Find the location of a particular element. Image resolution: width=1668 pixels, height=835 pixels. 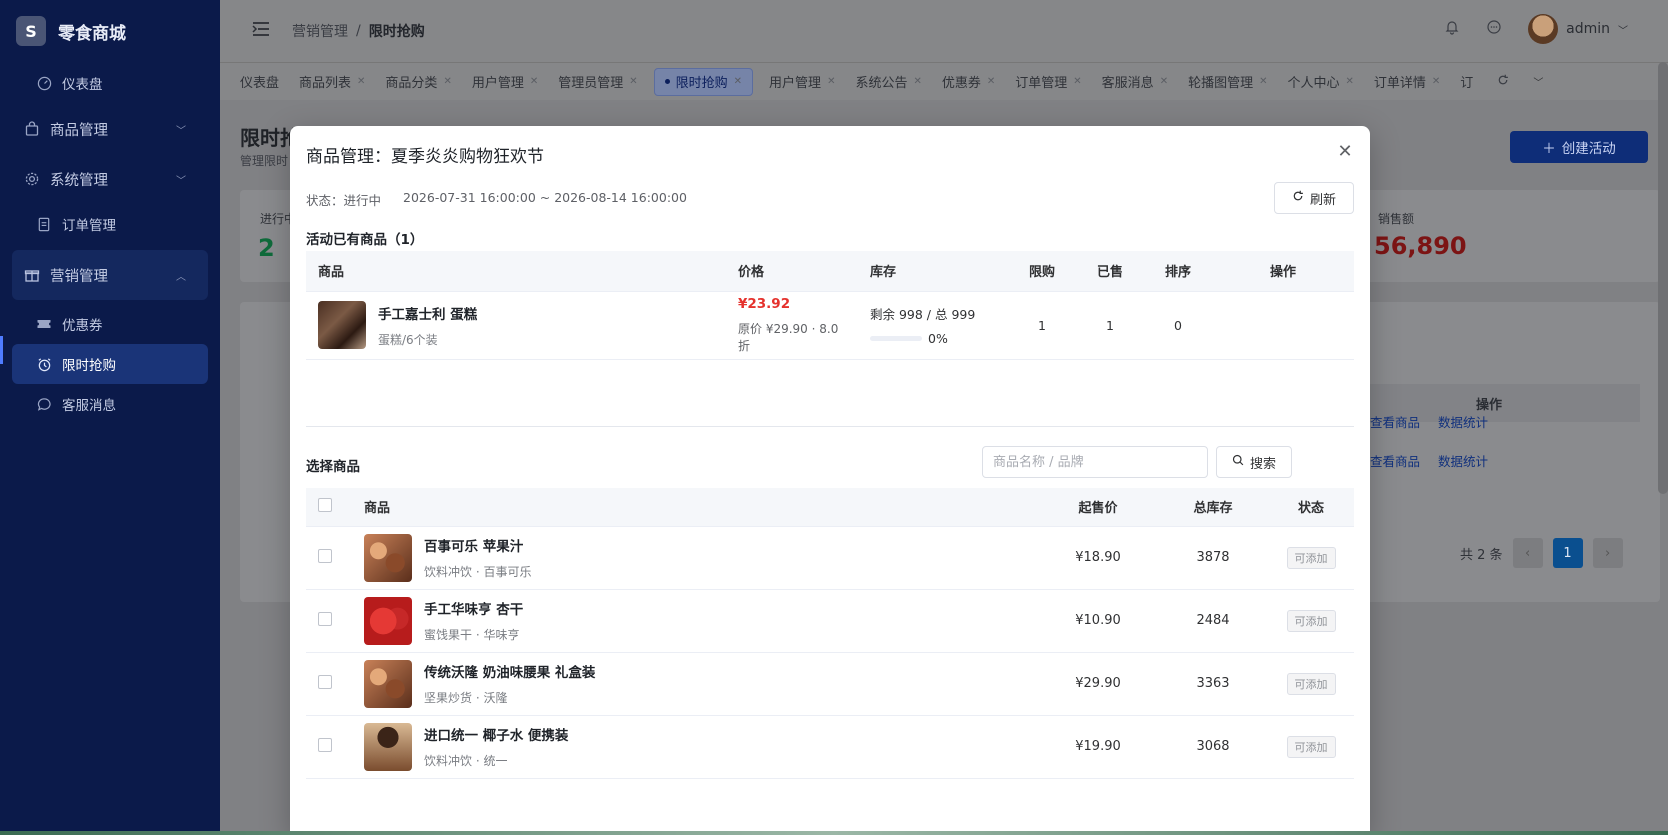

scrollbar is located at coordinates (1663, 278).